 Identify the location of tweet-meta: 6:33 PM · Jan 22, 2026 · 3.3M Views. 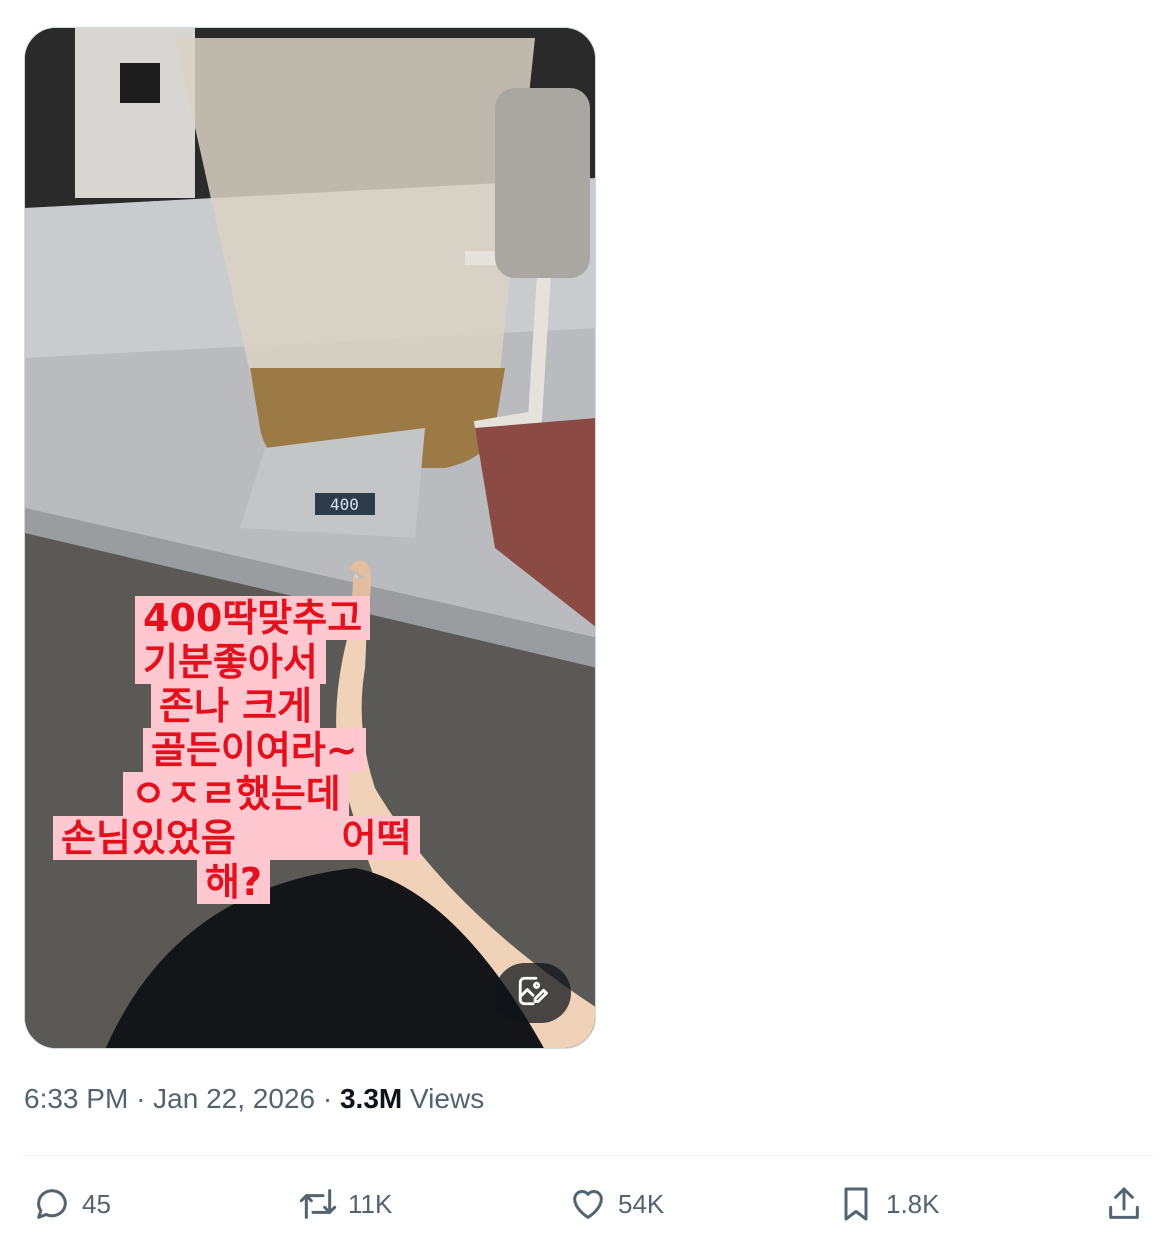
(254, 1099).